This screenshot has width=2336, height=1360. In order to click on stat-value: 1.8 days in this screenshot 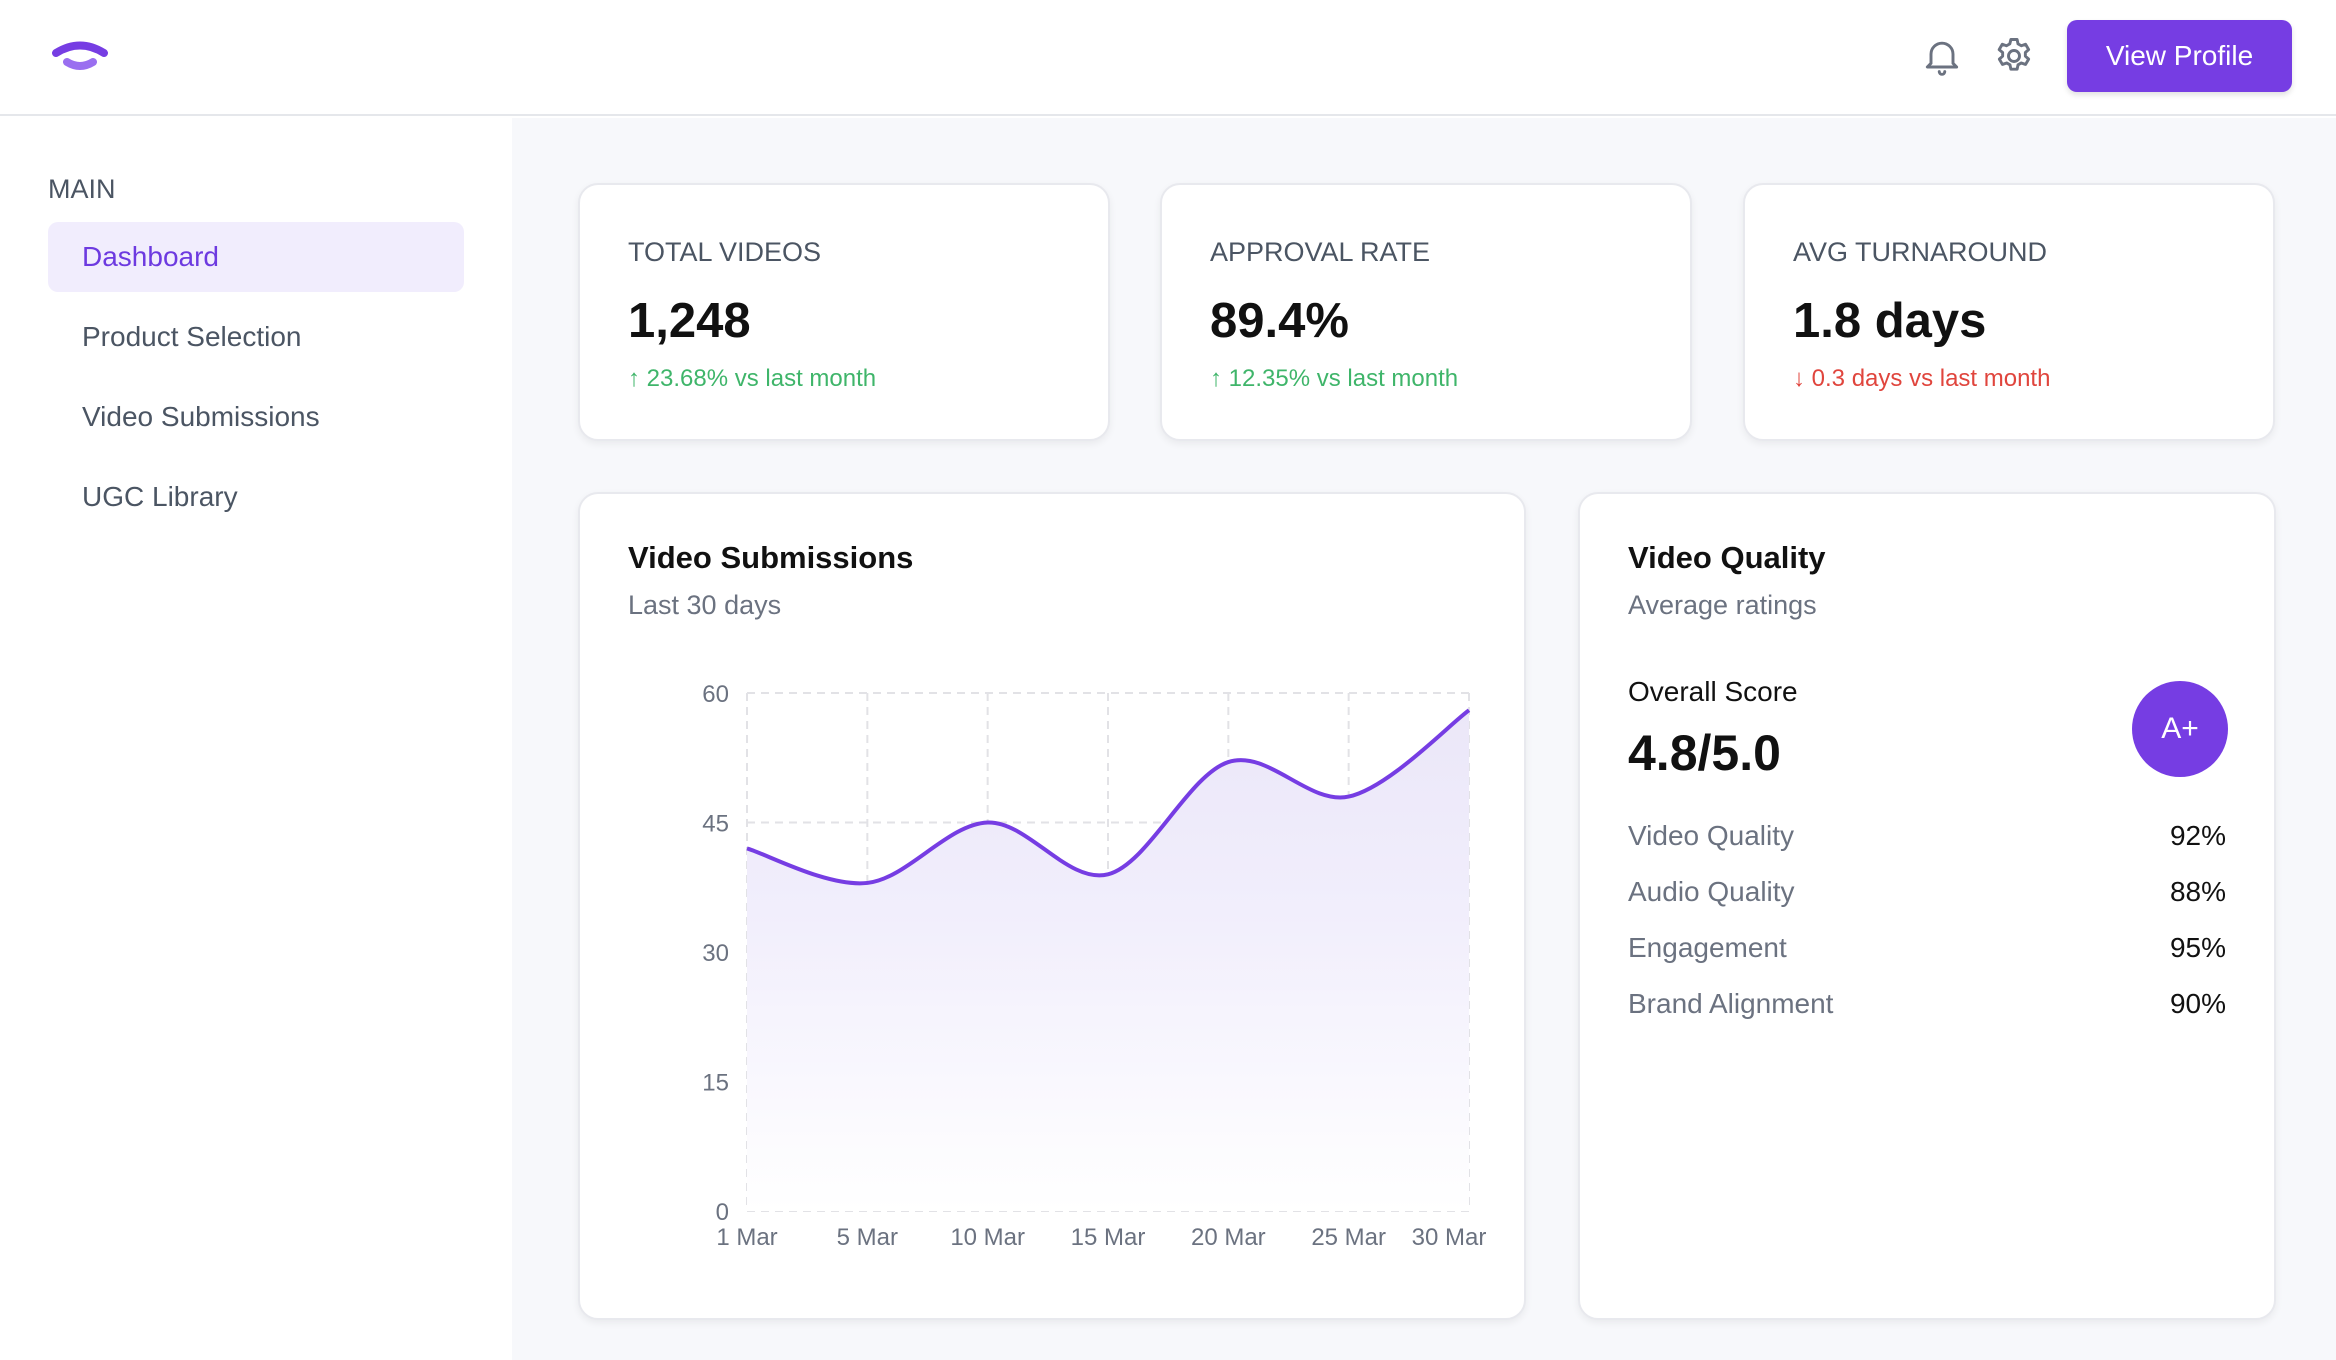, I will do `click(1890, 321)`.